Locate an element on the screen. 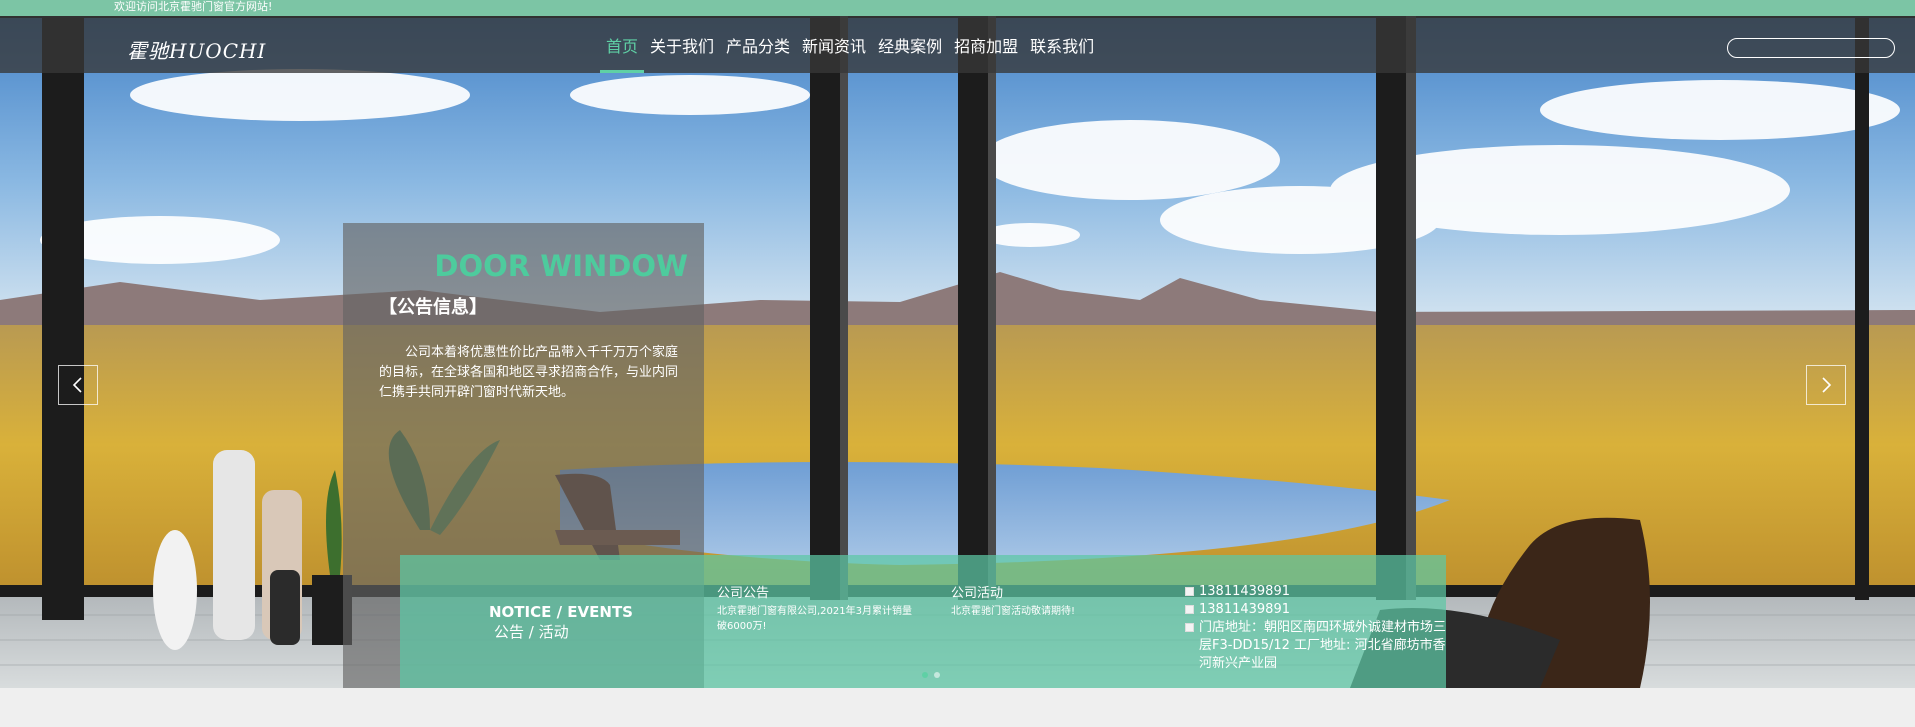  phone-number-2: 13811439891 is located at coordinates (1244, 609).